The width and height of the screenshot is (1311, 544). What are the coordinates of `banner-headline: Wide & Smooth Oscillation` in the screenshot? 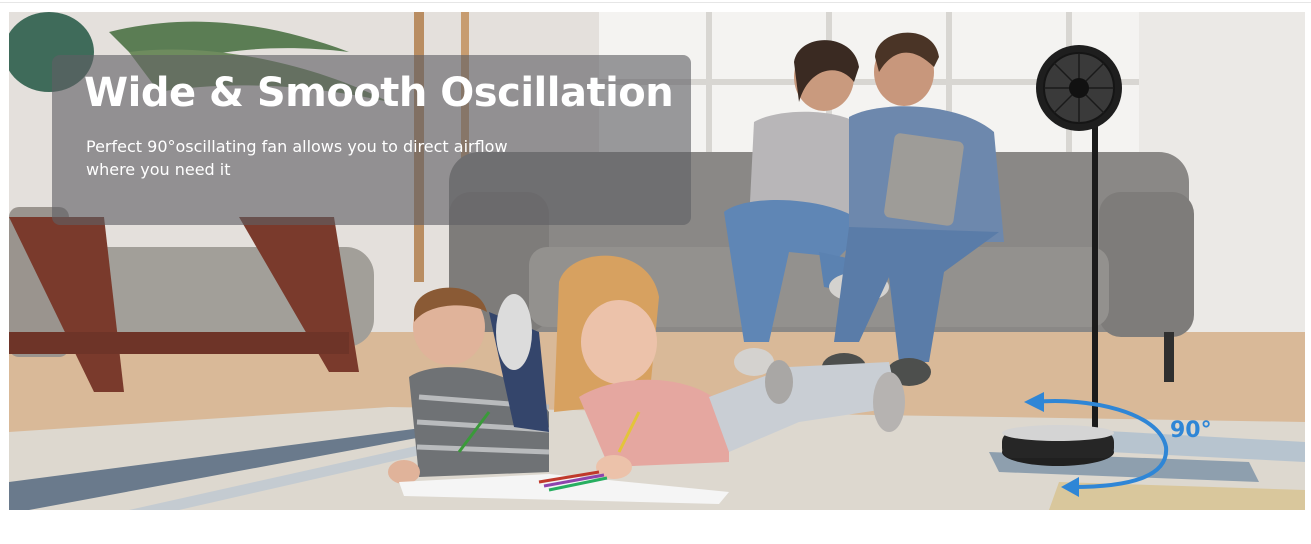 It's located at (379, 93).